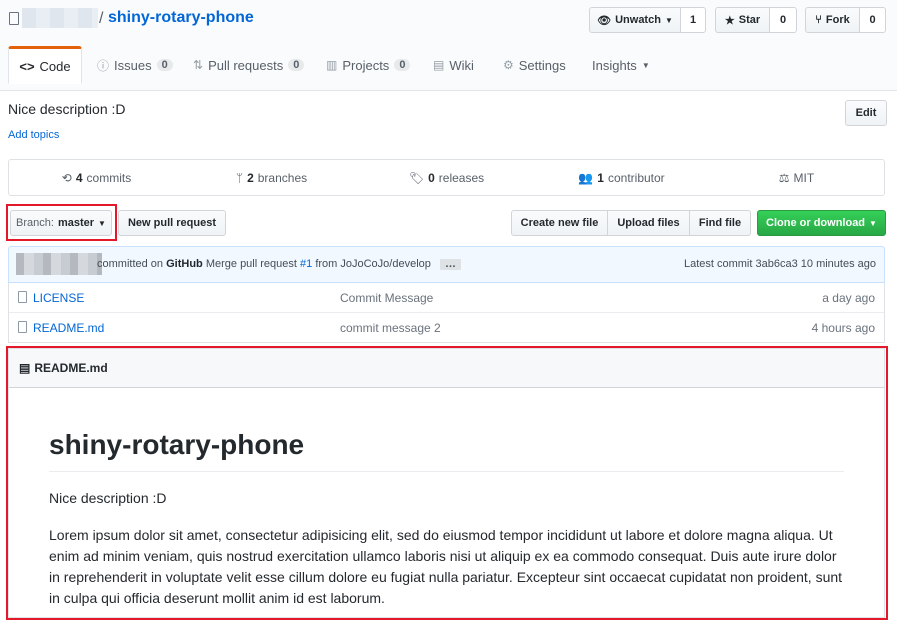 This screenshot has height=632, width=897. Describe the element at coordinates (33, 135) in the screenshot. I see `add-topics-link: Add topics` at that location.